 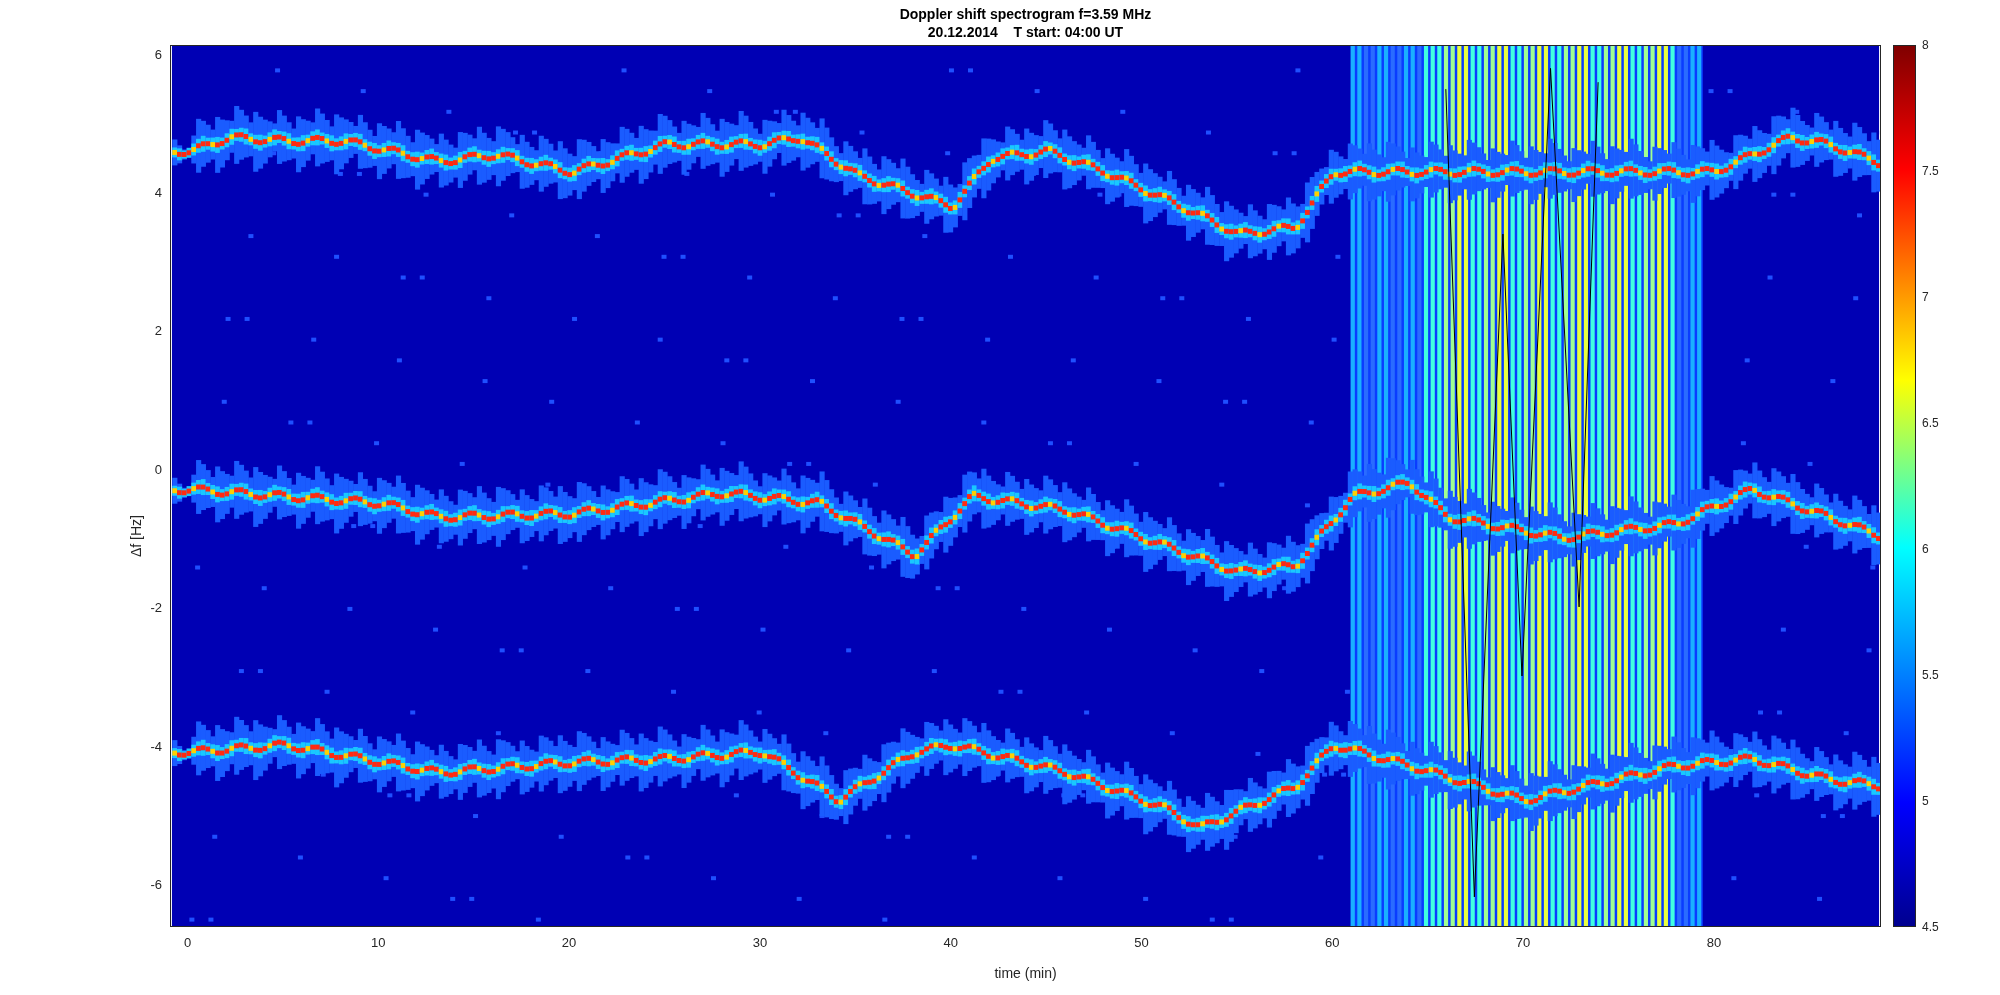 What do you see at coordinates (1925, 549) in the screenshot?
I see `colorbar-tick-label: 6` at bounding box center [1925, 549].